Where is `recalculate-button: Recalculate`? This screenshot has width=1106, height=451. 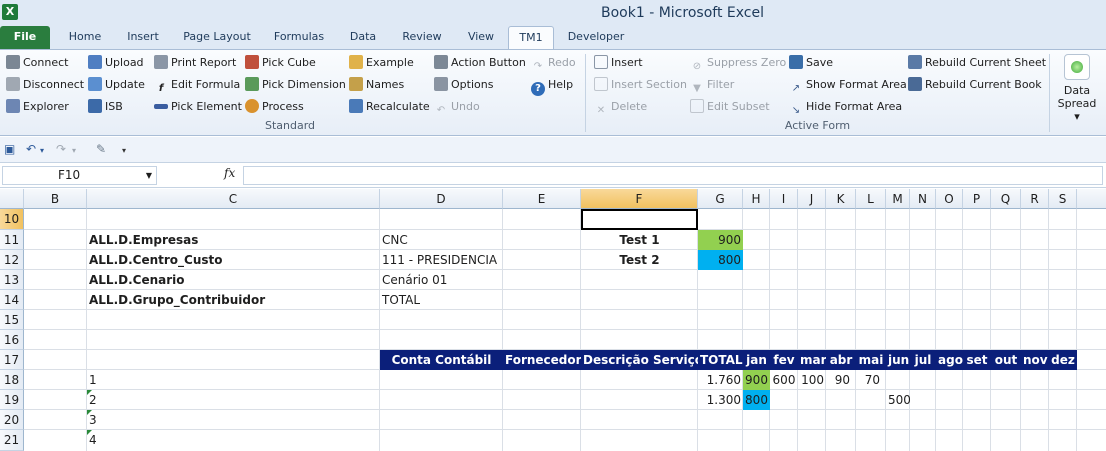 recalculate-button: Recalculate is located at coordinates (389, 107).